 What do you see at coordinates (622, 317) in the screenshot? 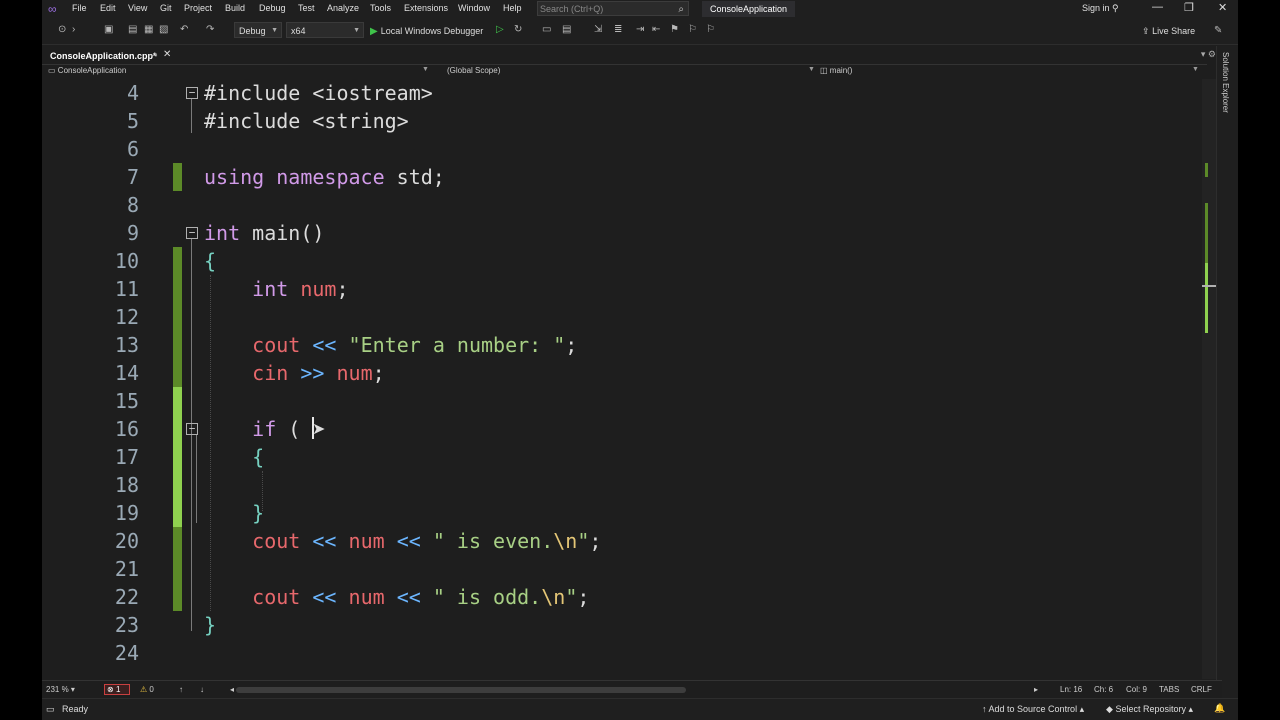
I see `code-line: 12` at bounding box center [622, 317].